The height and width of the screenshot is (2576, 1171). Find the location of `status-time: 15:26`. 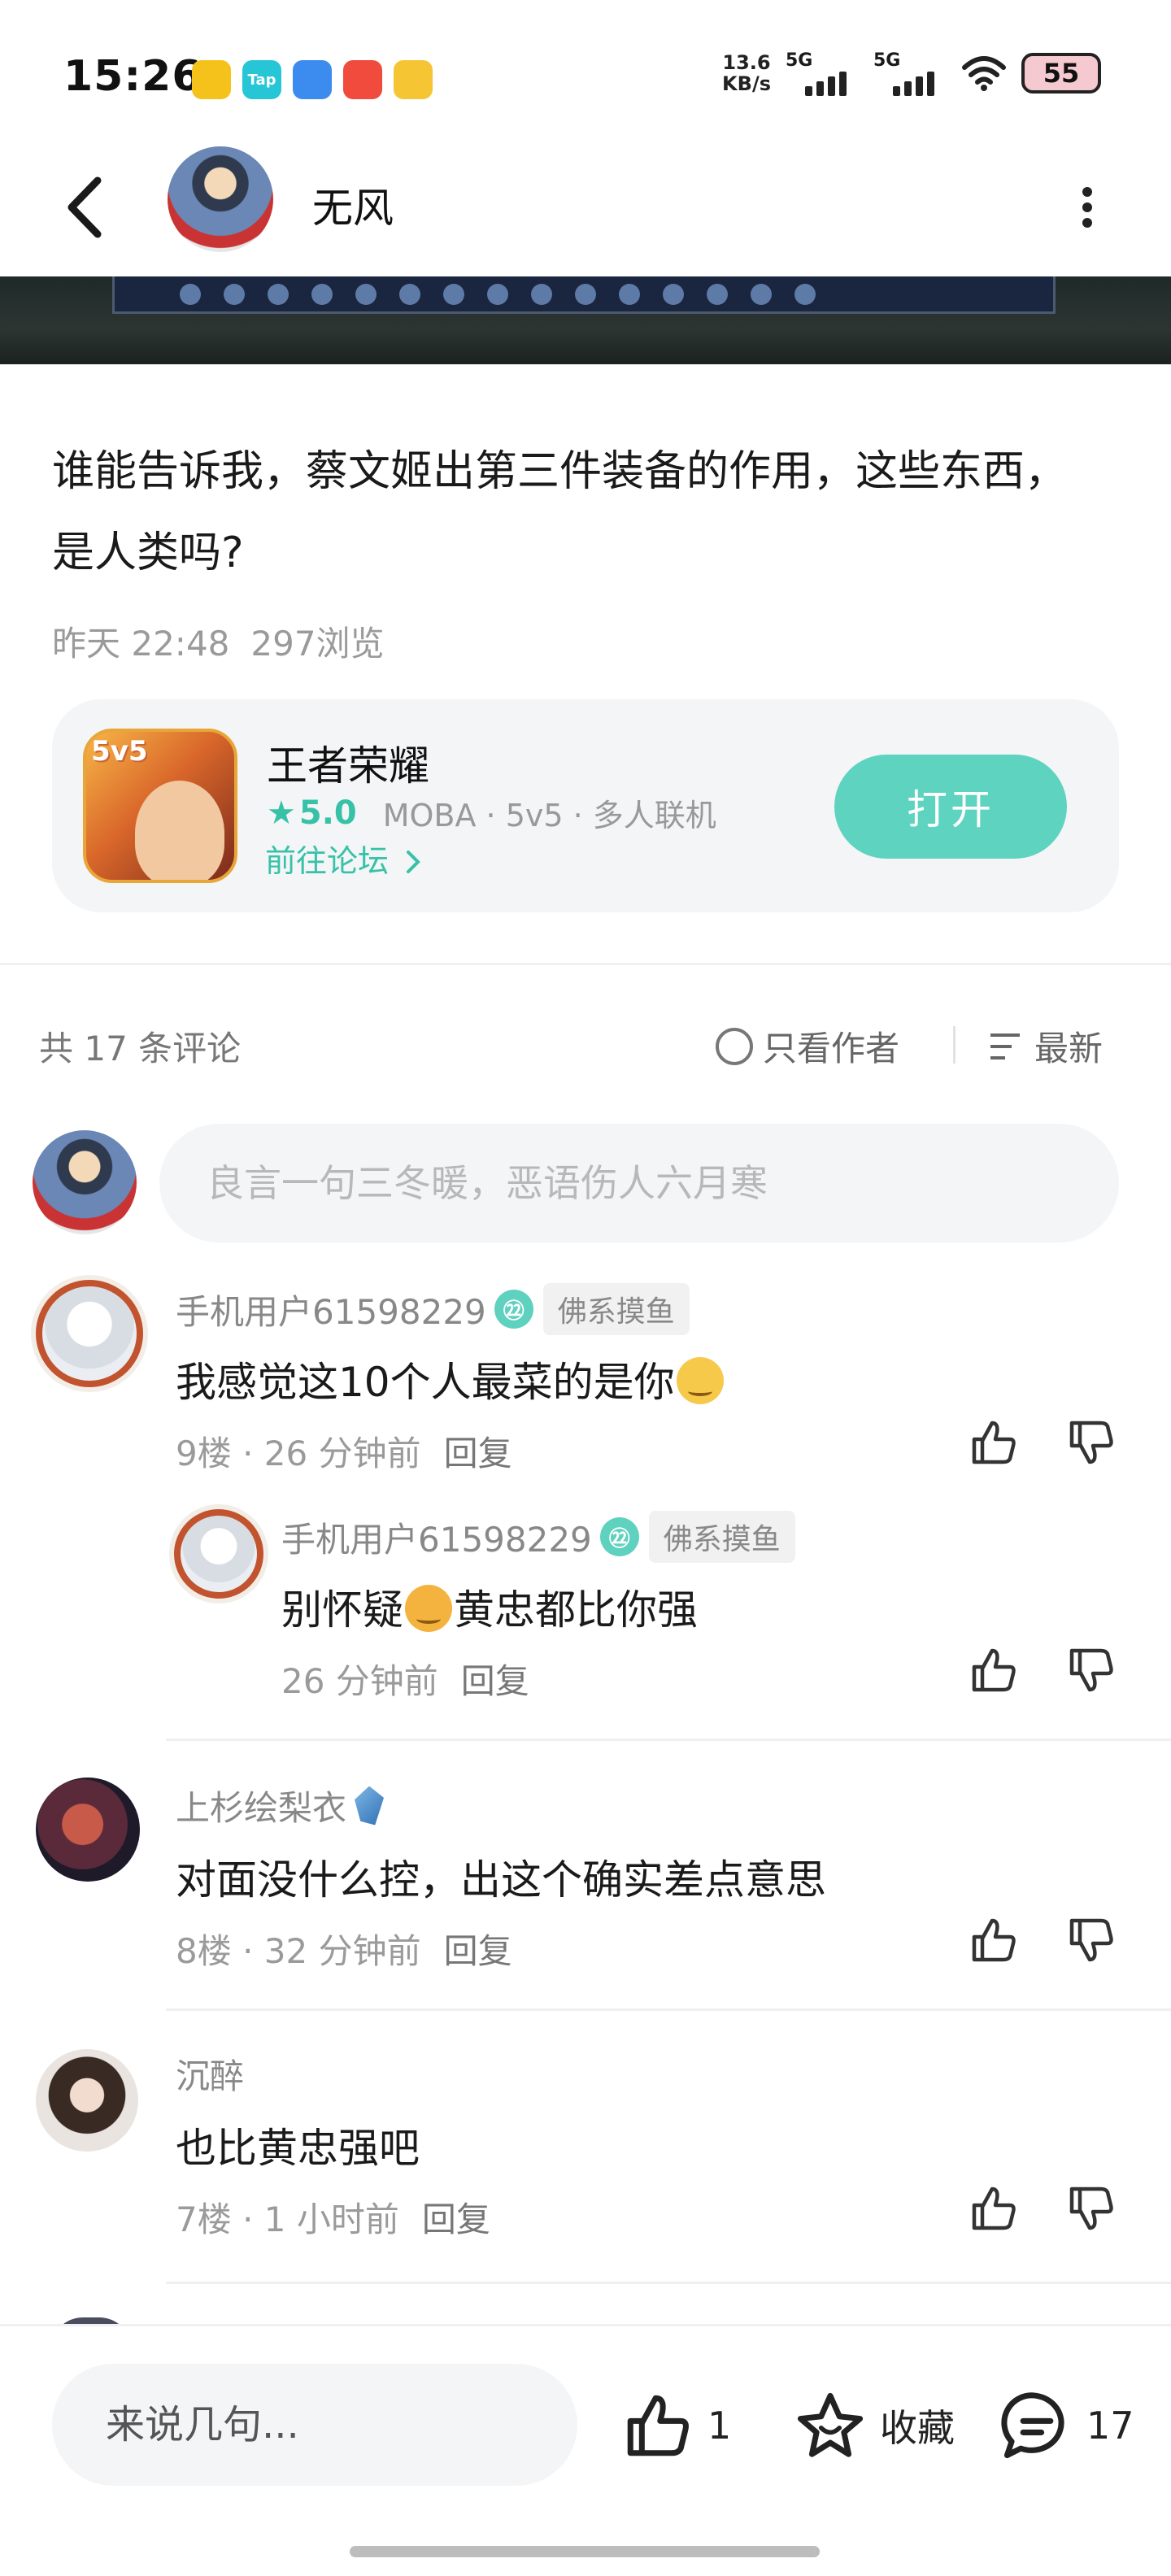

status-time: 15:26 is located at coordinates (132, 77).